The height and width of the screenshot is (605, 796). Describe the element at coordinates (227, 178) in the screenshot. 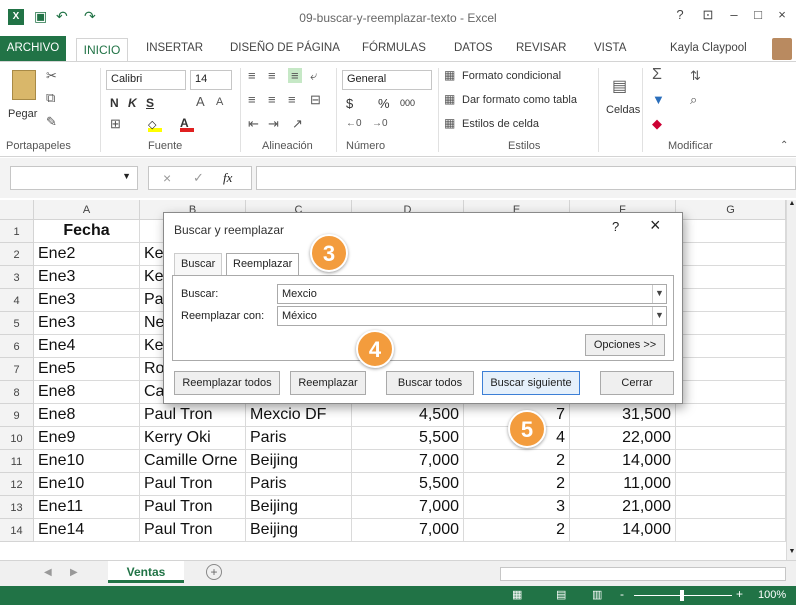

I see `insert-function-icon: fx` at that location.